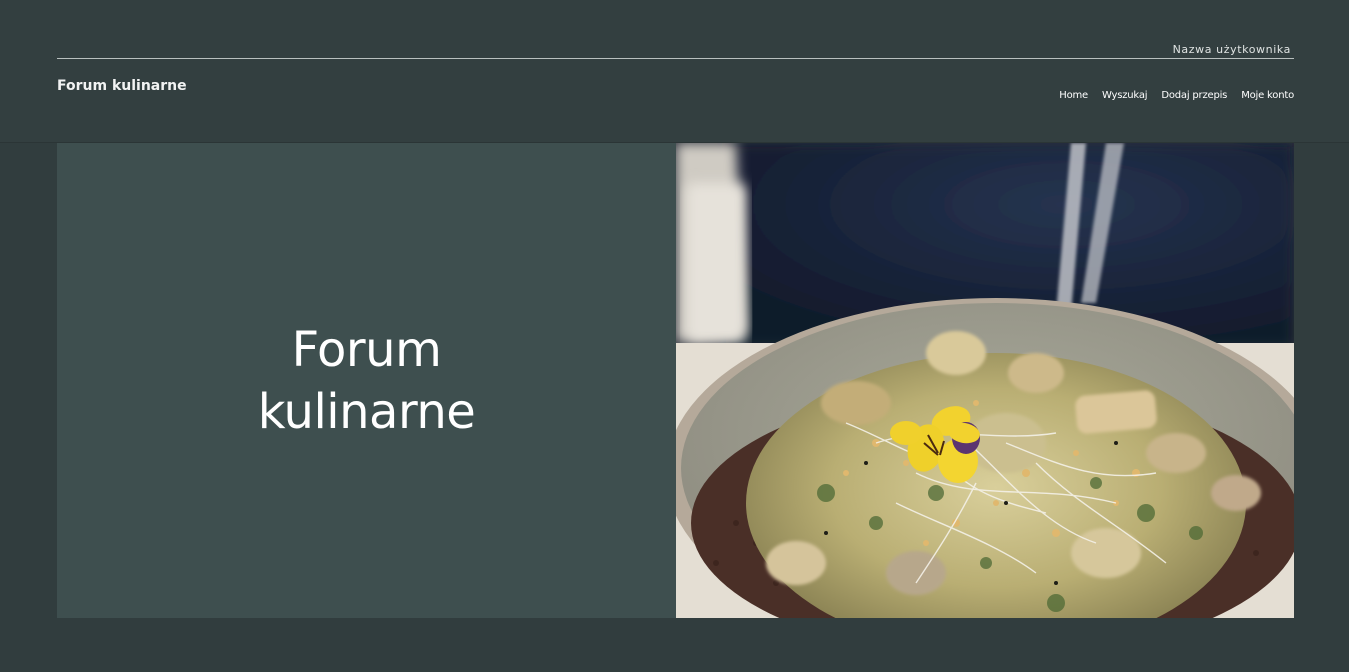 Image resolution: width=1349 pixels, height=672 pixels. I want to click on hero-title: Forum kulinarne, so click(366, 380).